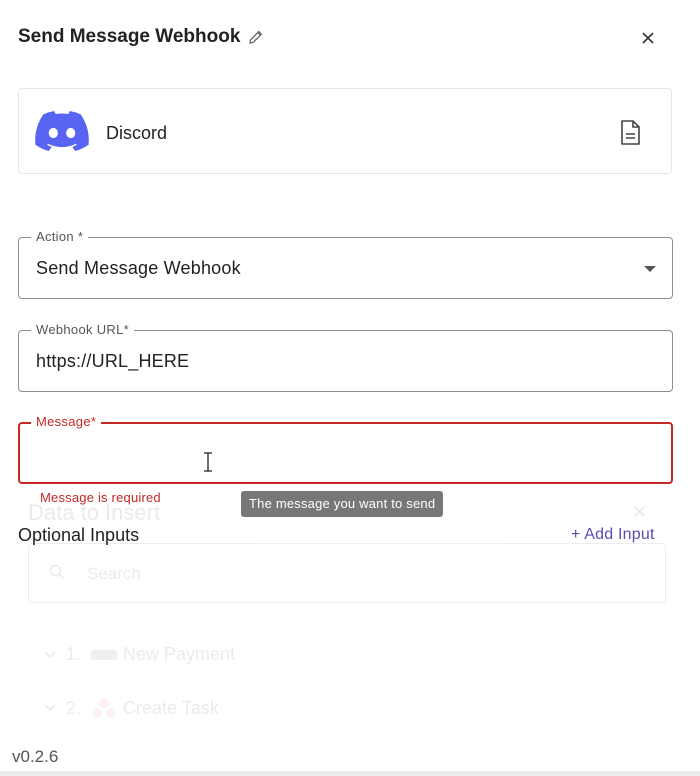 This screenshot has height=776, width=700. Describe the element at coordinates (129, 36) in the screenshot. I see `dialog-title-text: Send Message Webhook` at that location.